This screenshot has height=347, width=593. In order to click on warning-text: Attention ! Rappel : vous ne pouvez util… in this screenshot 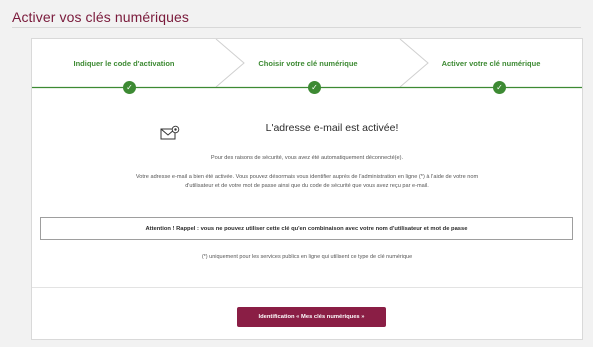, I will do `click(306, 228)`.